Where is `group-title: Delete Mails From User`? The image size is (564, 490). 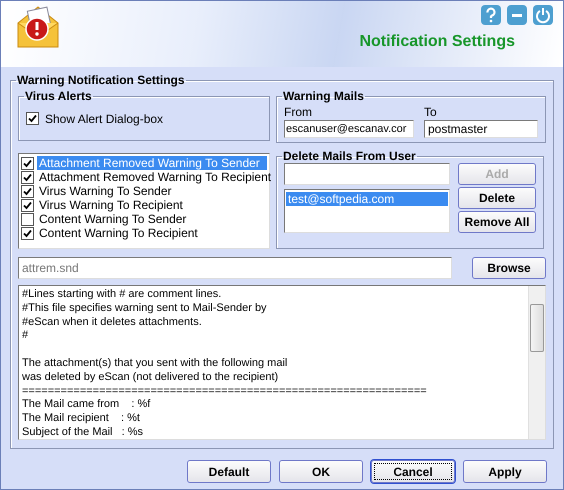
group-title: Delete Mails From User is located at coordinates (349, 156).